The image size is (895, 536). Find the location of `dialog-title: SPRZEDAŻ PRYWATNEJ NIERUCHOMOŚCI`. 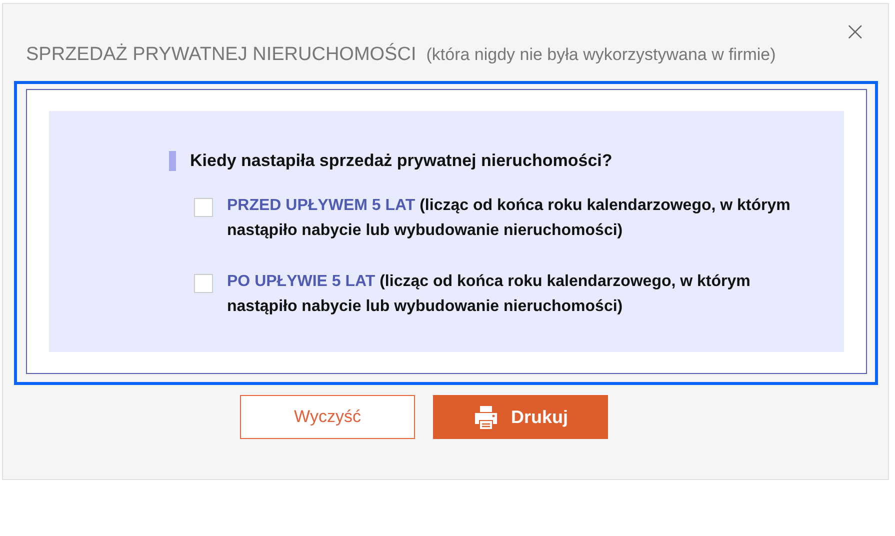

dialog-title: SPRZEDAŻ PRYWATNEJ NIERUCHOMOŚCI is located at coordinates (221, 55).